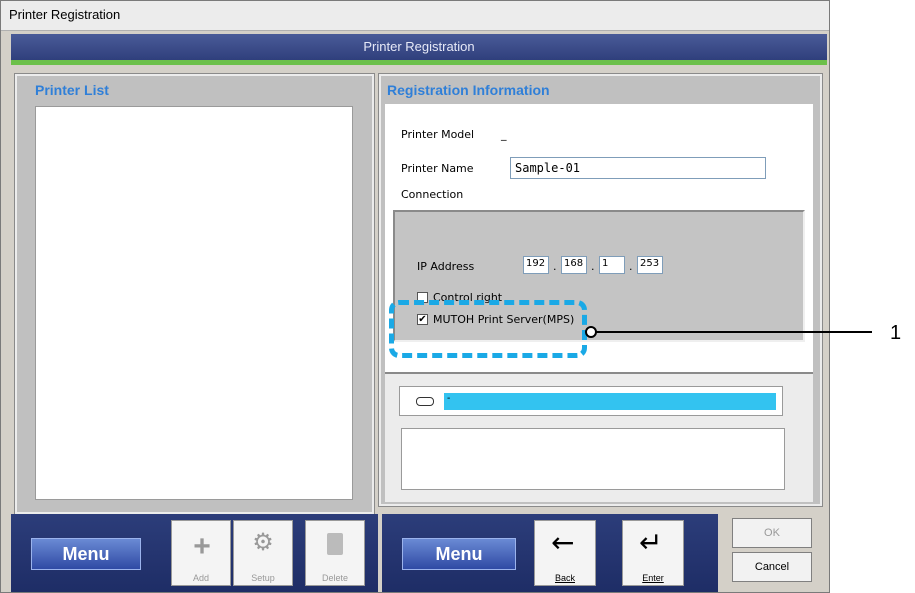  I want to click on right-toolbar: Menu ← Back ↵ Enter, so click(550, 553).